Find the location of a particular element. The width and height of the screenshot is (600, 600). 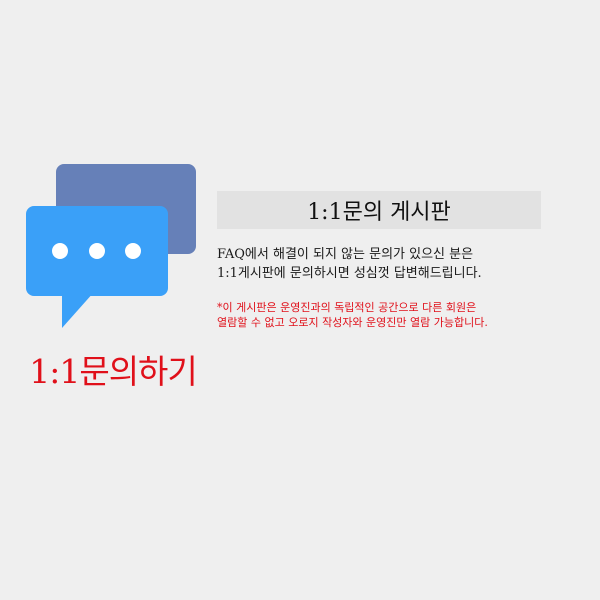

chat-bubbles-graphic is located at coordinates (111, 246).